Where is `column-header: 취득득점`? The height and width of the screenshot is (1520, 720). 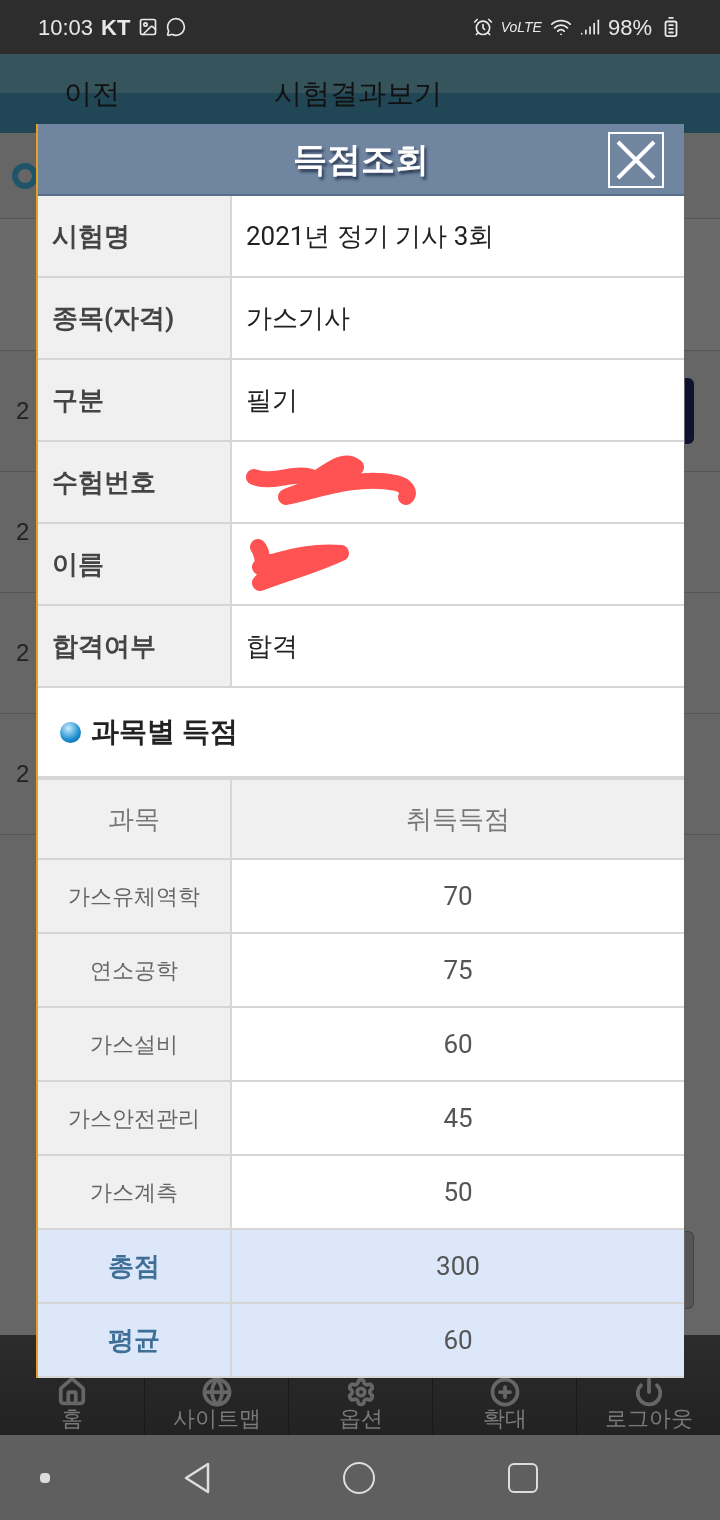 column-header: 취득득점 is located at coordinates (458, 819).